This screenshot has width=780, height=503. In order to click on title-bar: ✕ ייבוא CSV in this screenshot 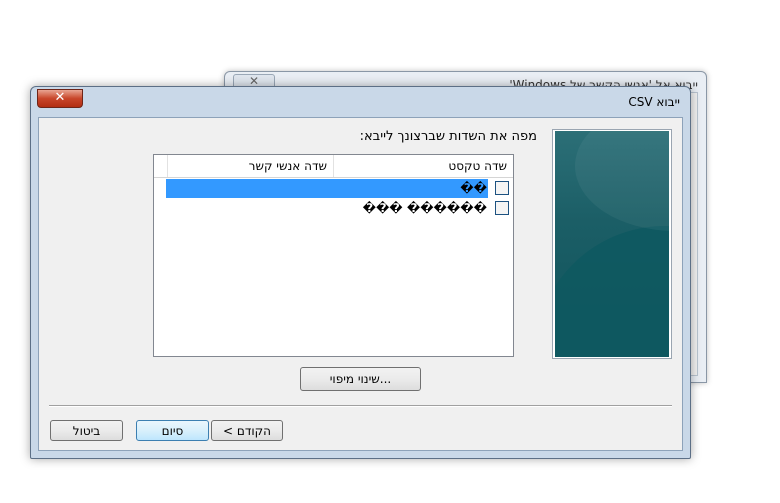, I will do `click(360, 101)`.